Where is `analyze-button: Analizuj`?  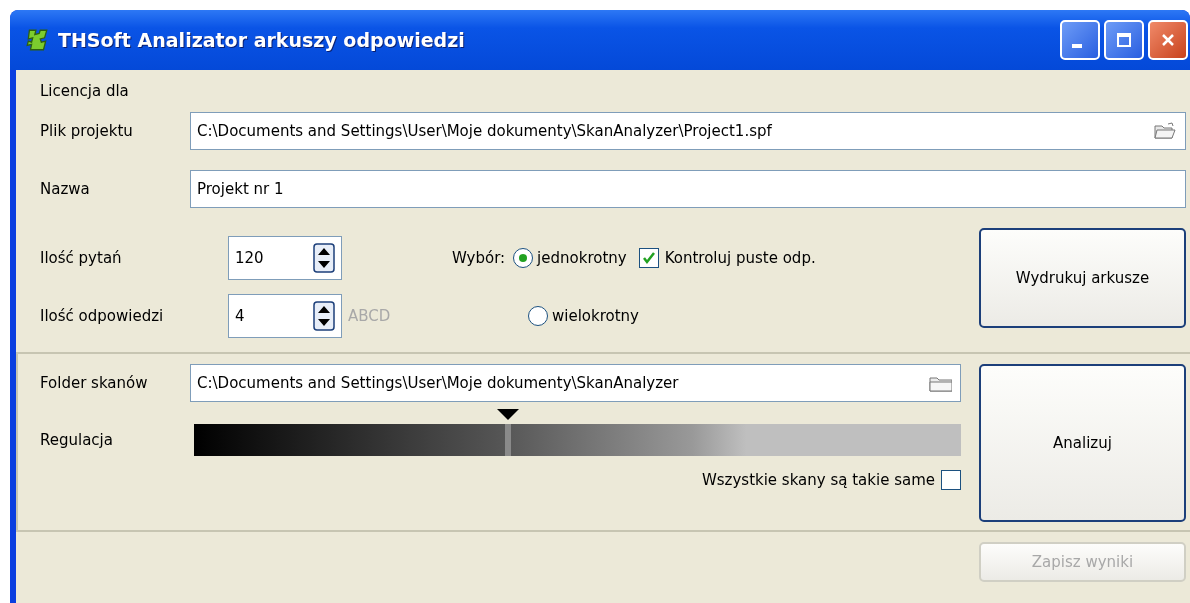 analyze-button: Analizuj is located at coordinates (1082, 443).